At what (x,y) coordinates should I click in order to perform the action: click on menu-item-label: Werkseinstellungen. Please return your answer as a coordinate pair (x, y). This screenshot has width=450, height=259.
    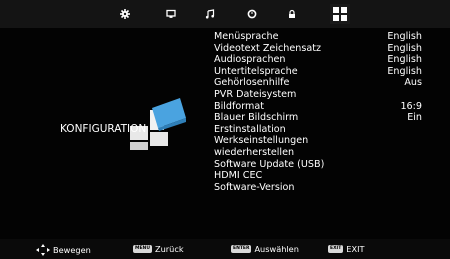
    Looking at the image, I should click on (261, 141).